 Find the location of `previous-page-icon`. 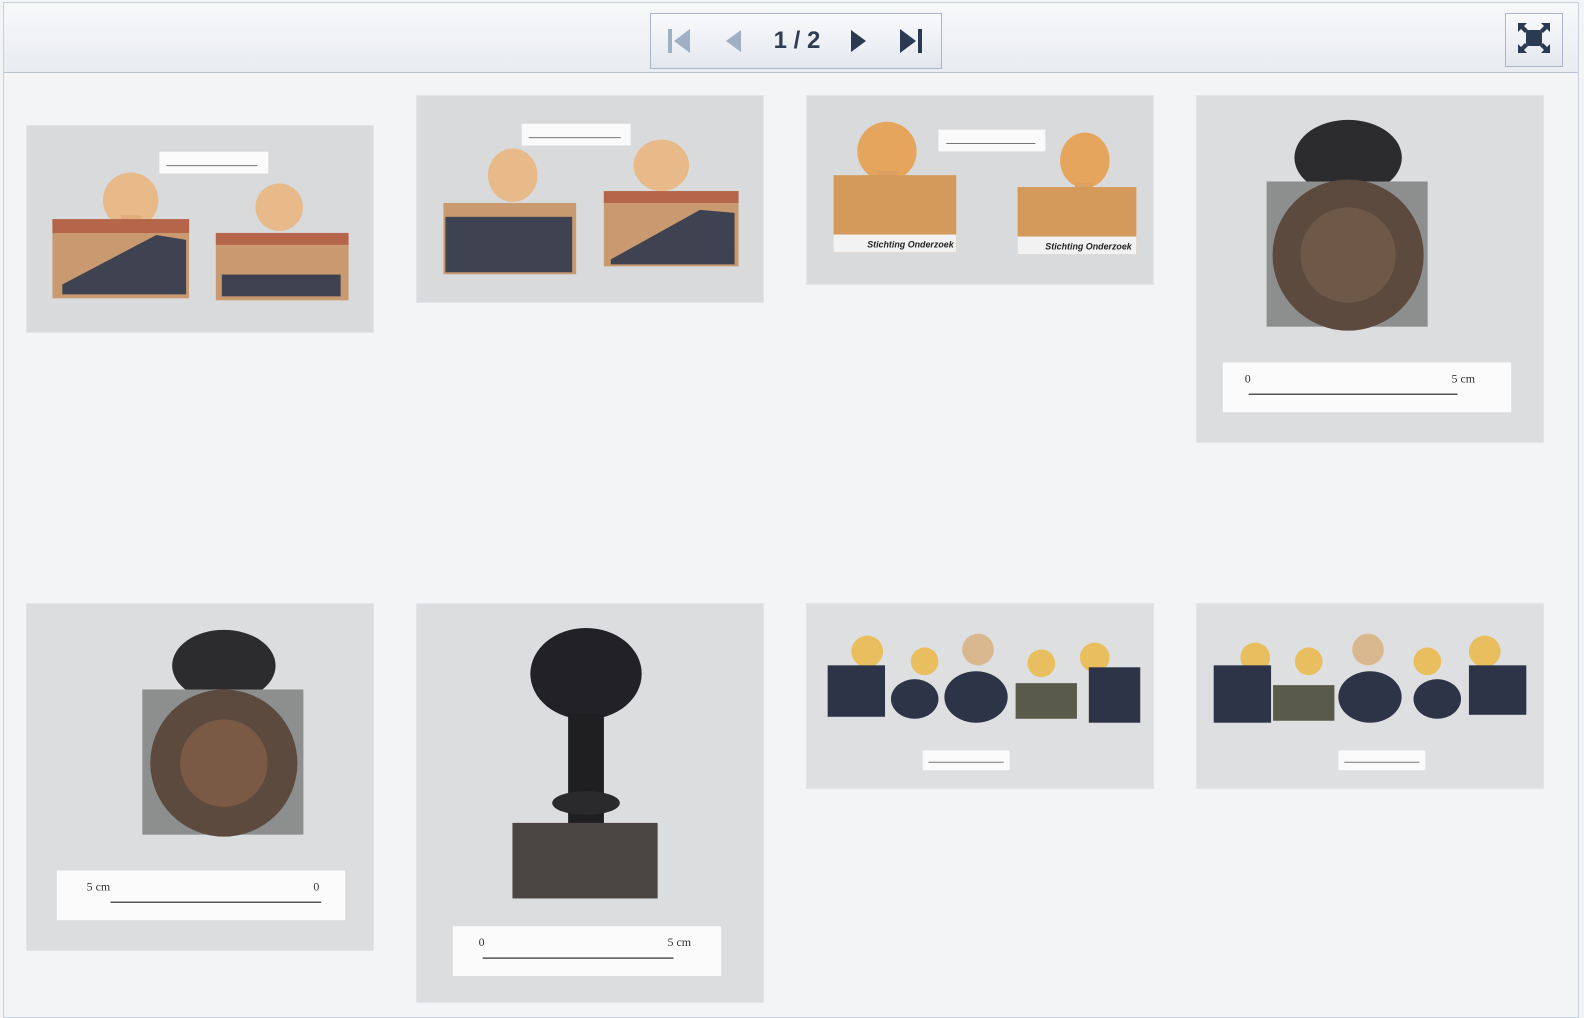

previous-page-icon is located at coordinates (733, 41).